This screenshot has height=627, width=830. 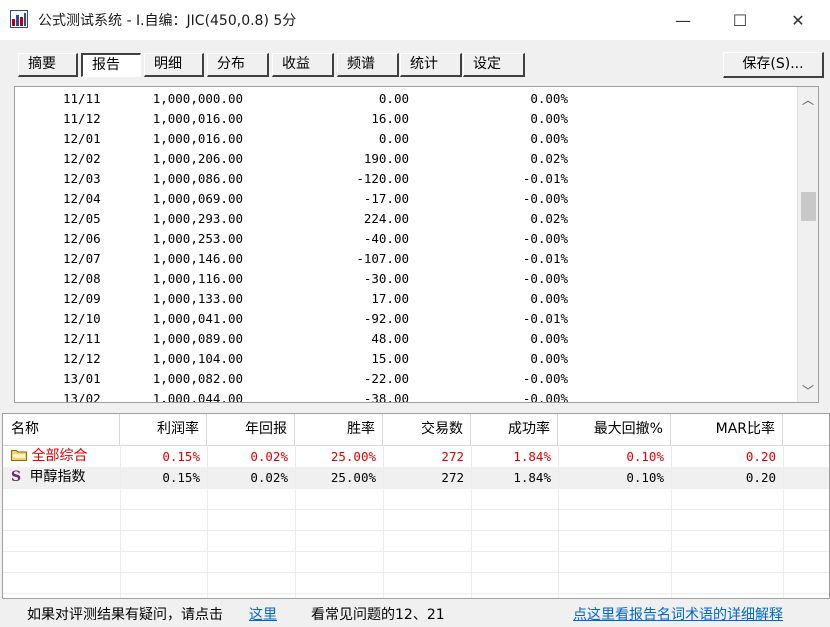 I want to click on tab-spectrum: 频谱, so click(x=368, y=65).